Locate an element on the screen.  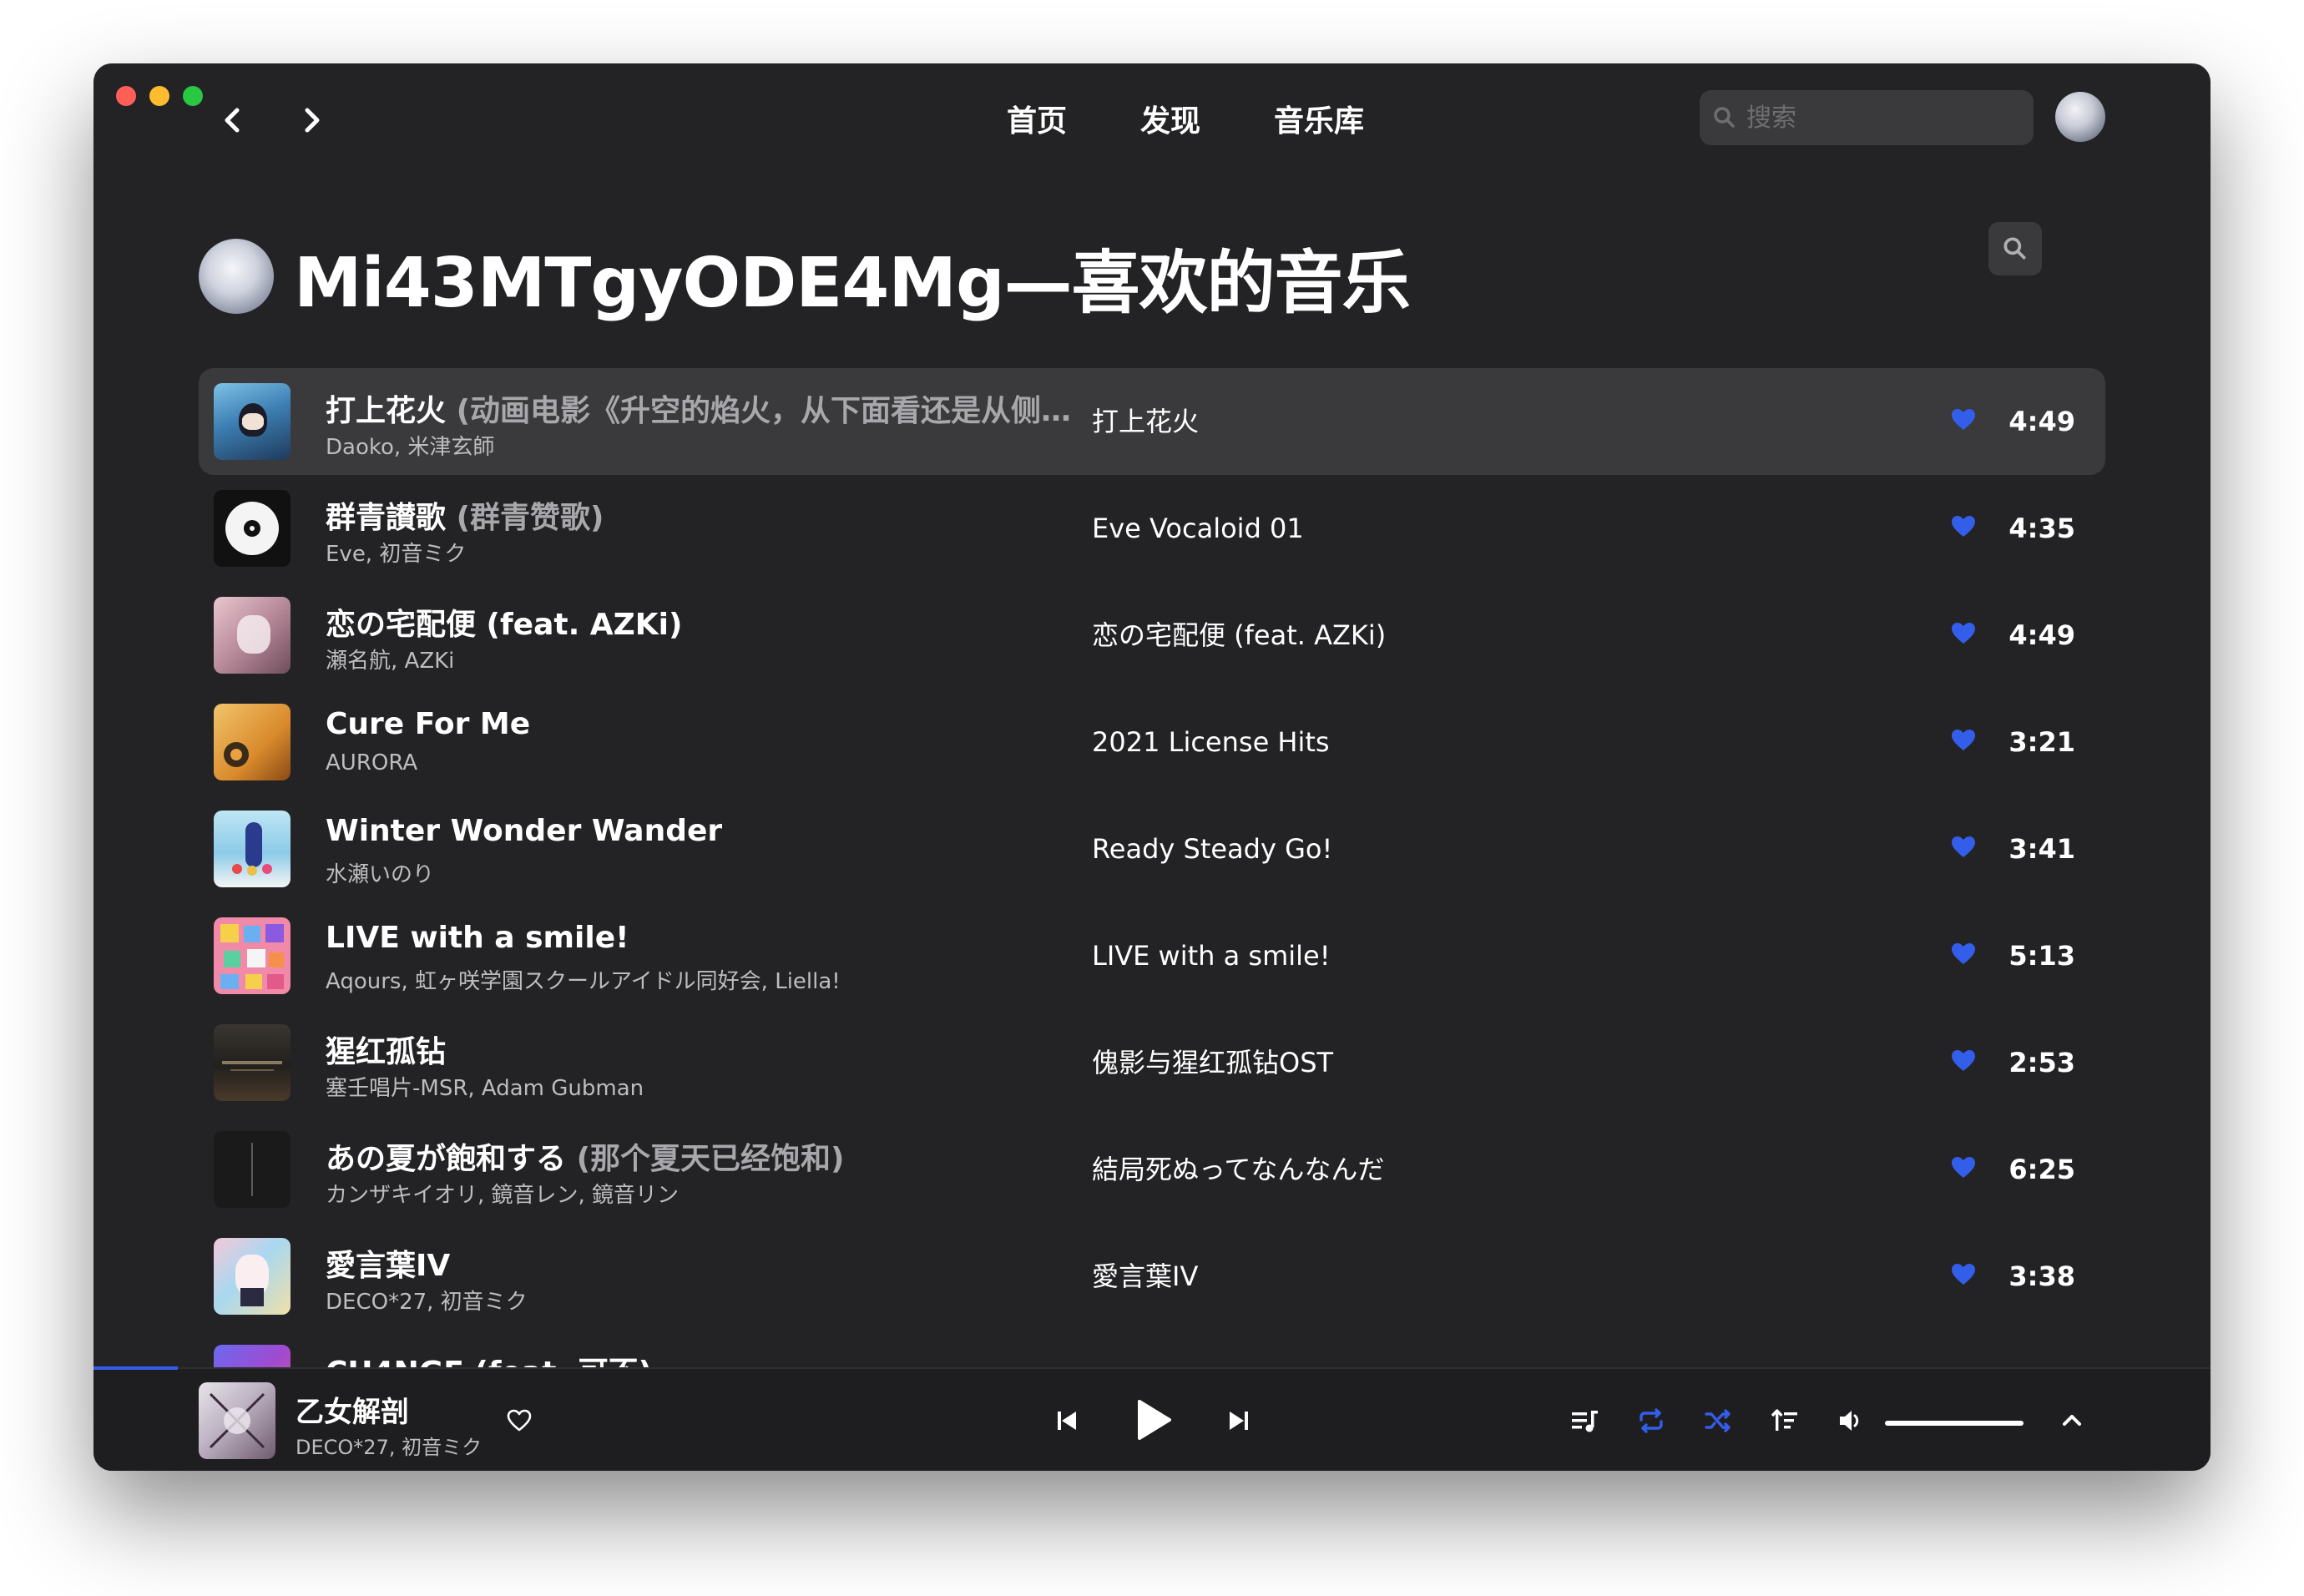
player-bar: 乙女解剖 DECO*27, 初音ミク is located at coordinates (1152, 1418).